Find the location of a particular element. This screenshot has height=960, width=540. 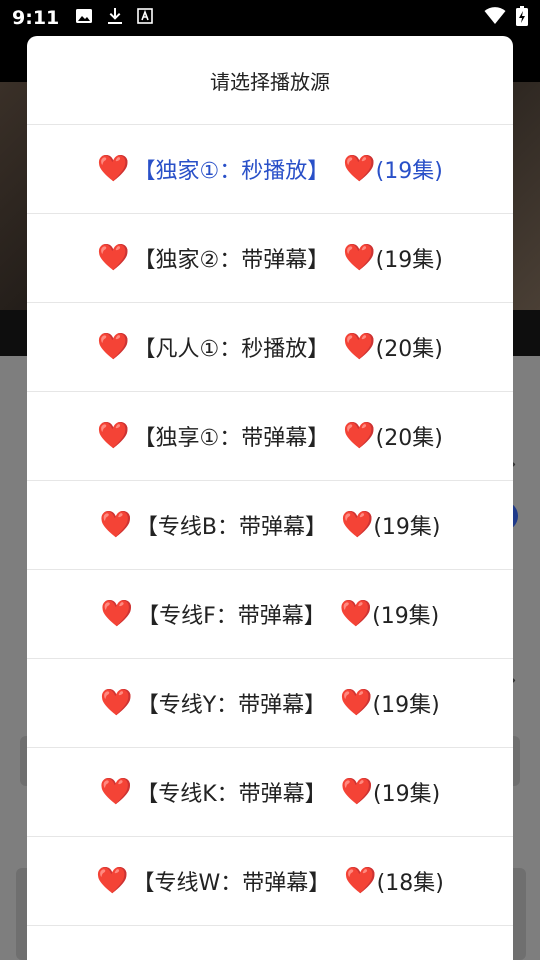

status-bar: 9:11 is located at coordinates (270, 18).